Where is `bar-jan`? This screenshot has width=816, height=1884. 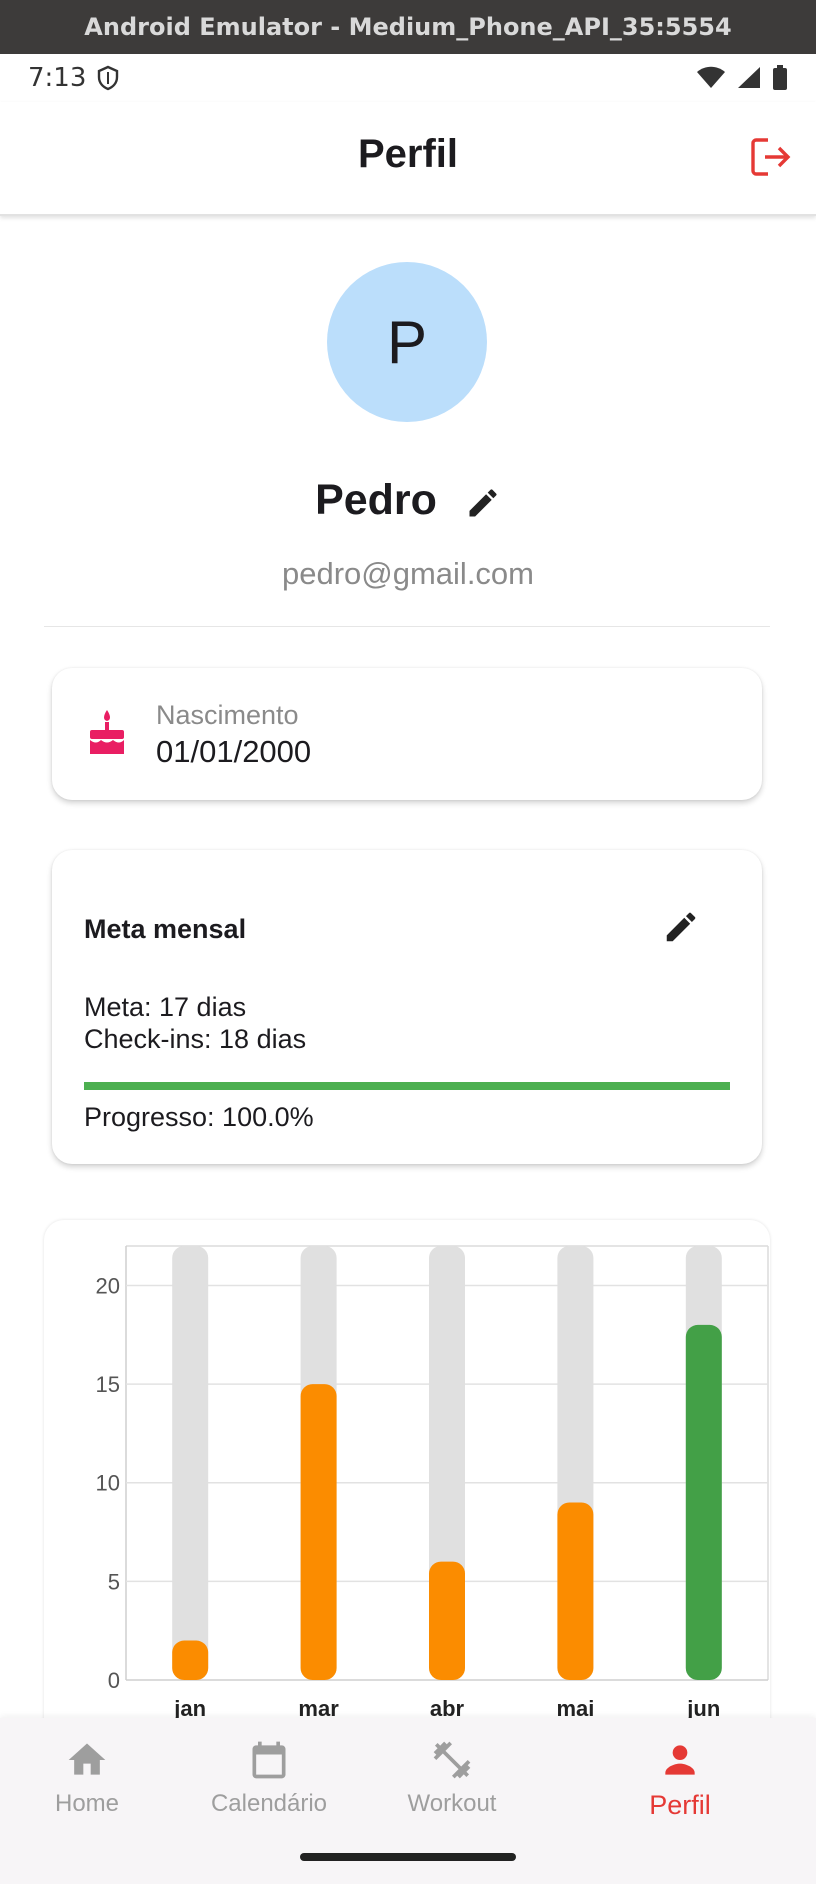
bar-jan is located at coordinates (190, 1660).